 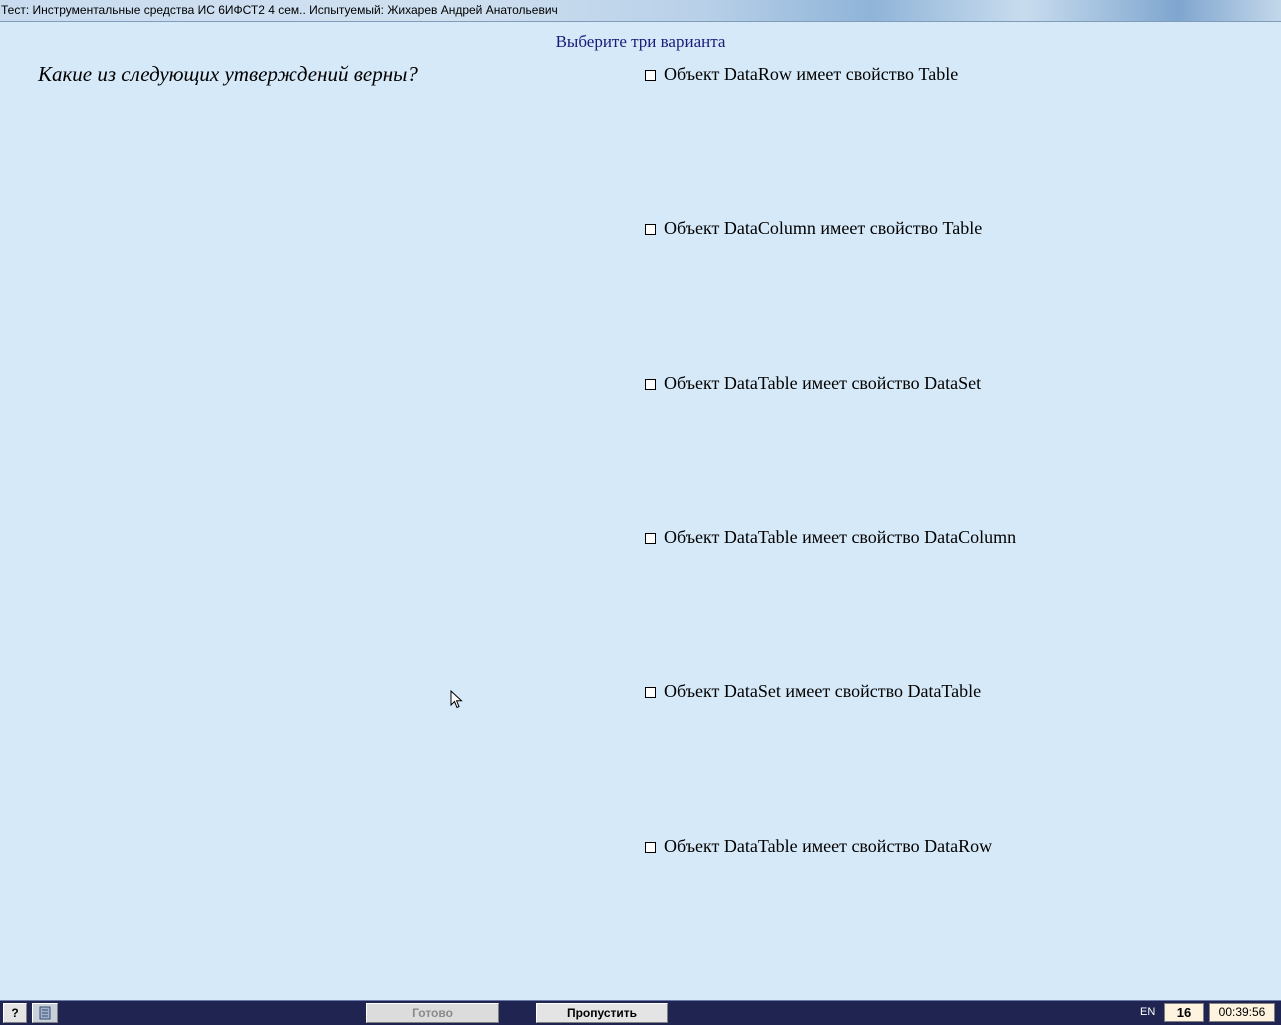 I want to click on answer-option-1: Объект DataRow имеет свойство Table, so click(x=801, y=74).